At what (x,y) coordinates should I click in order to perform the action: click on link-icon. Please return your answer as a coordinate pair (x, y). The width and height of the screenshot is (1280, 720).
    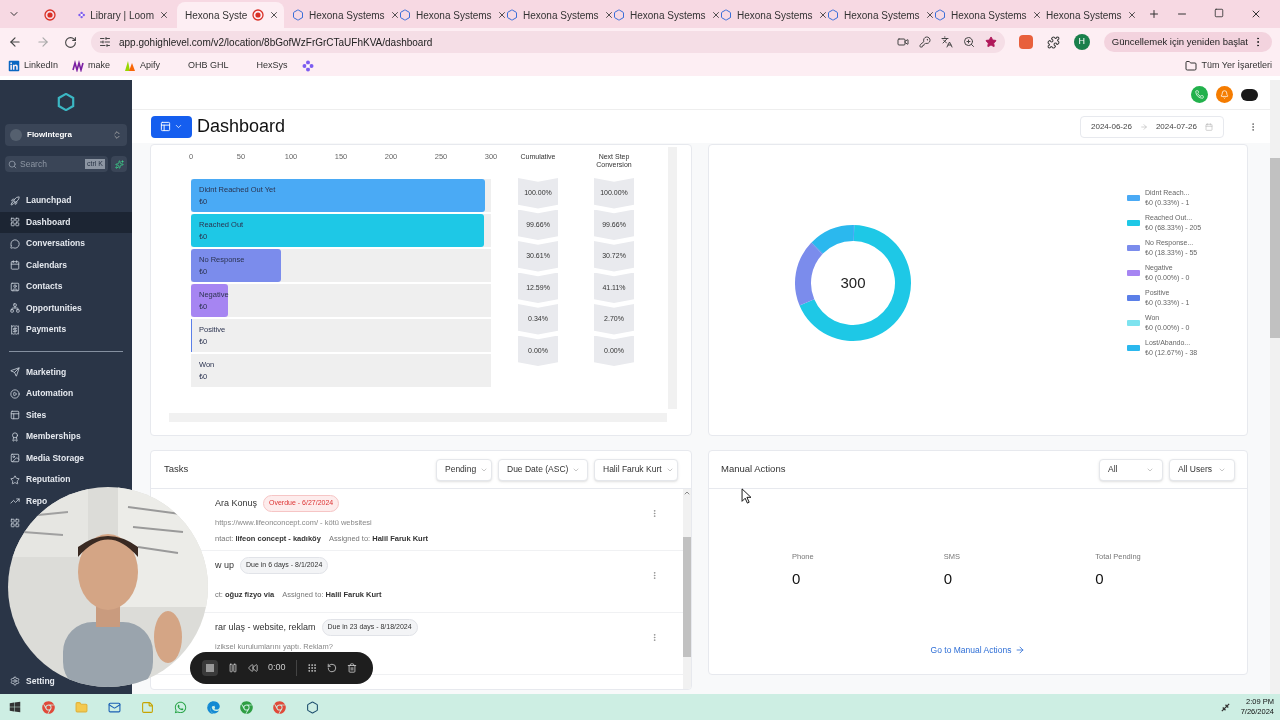
    Looking at the image, I should click on (1225, 707).